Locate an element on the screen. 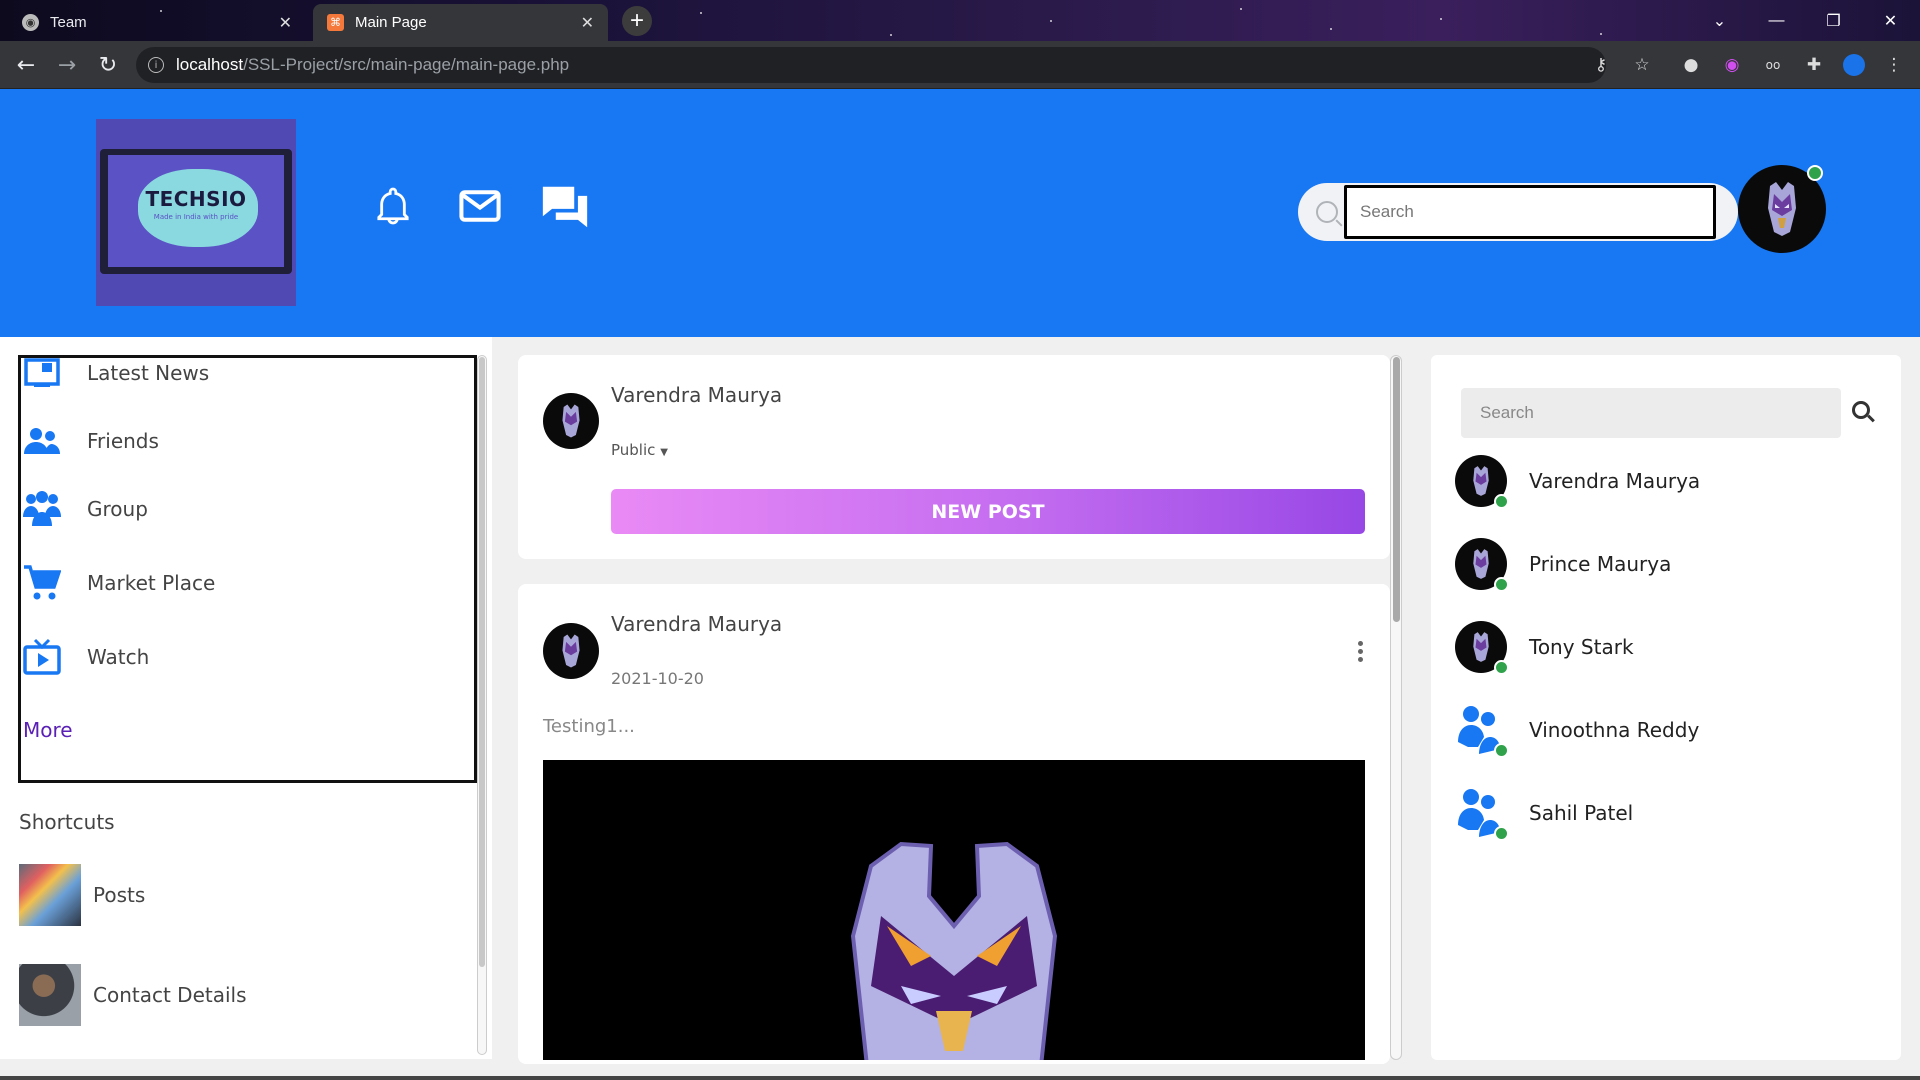  key-icon: ⚷ is located at coordinates (1601, 65).